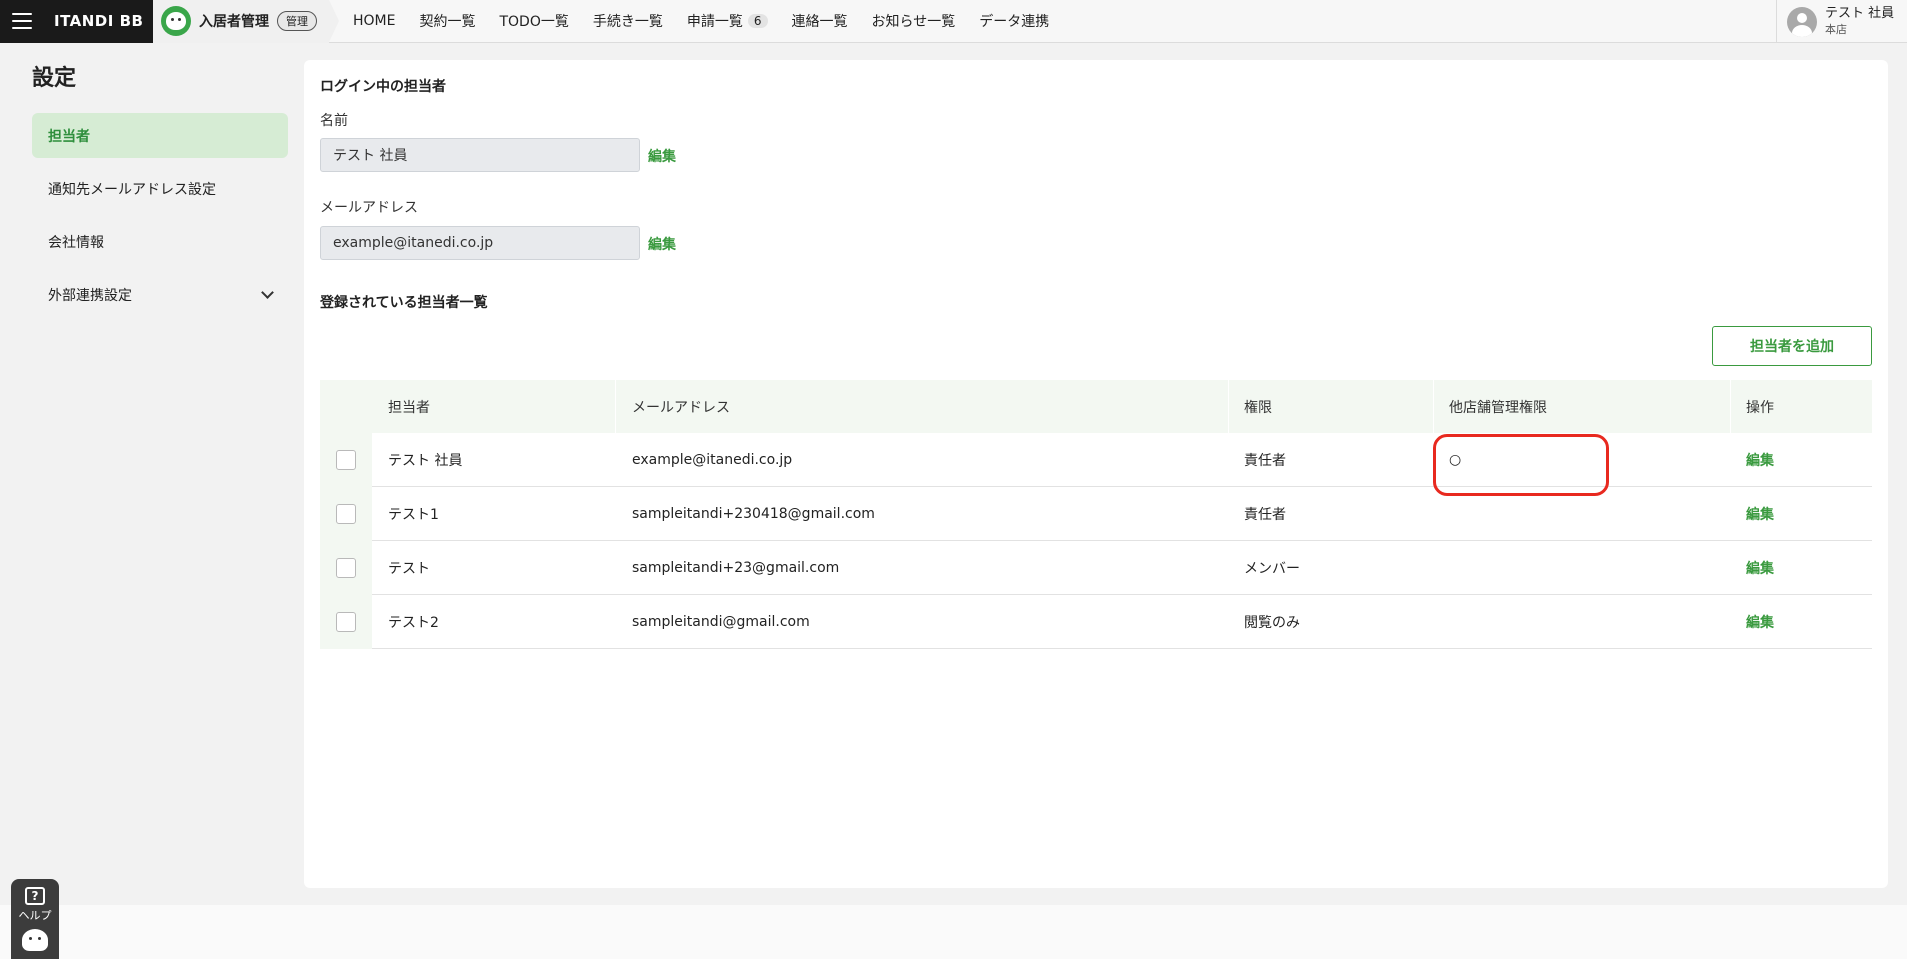 The width and height of the screenshot is (1907, 959). Describe the element at coordinates (76, 242) in the screenshot. I see `sidebar-item-label: 会社情報` at that location.